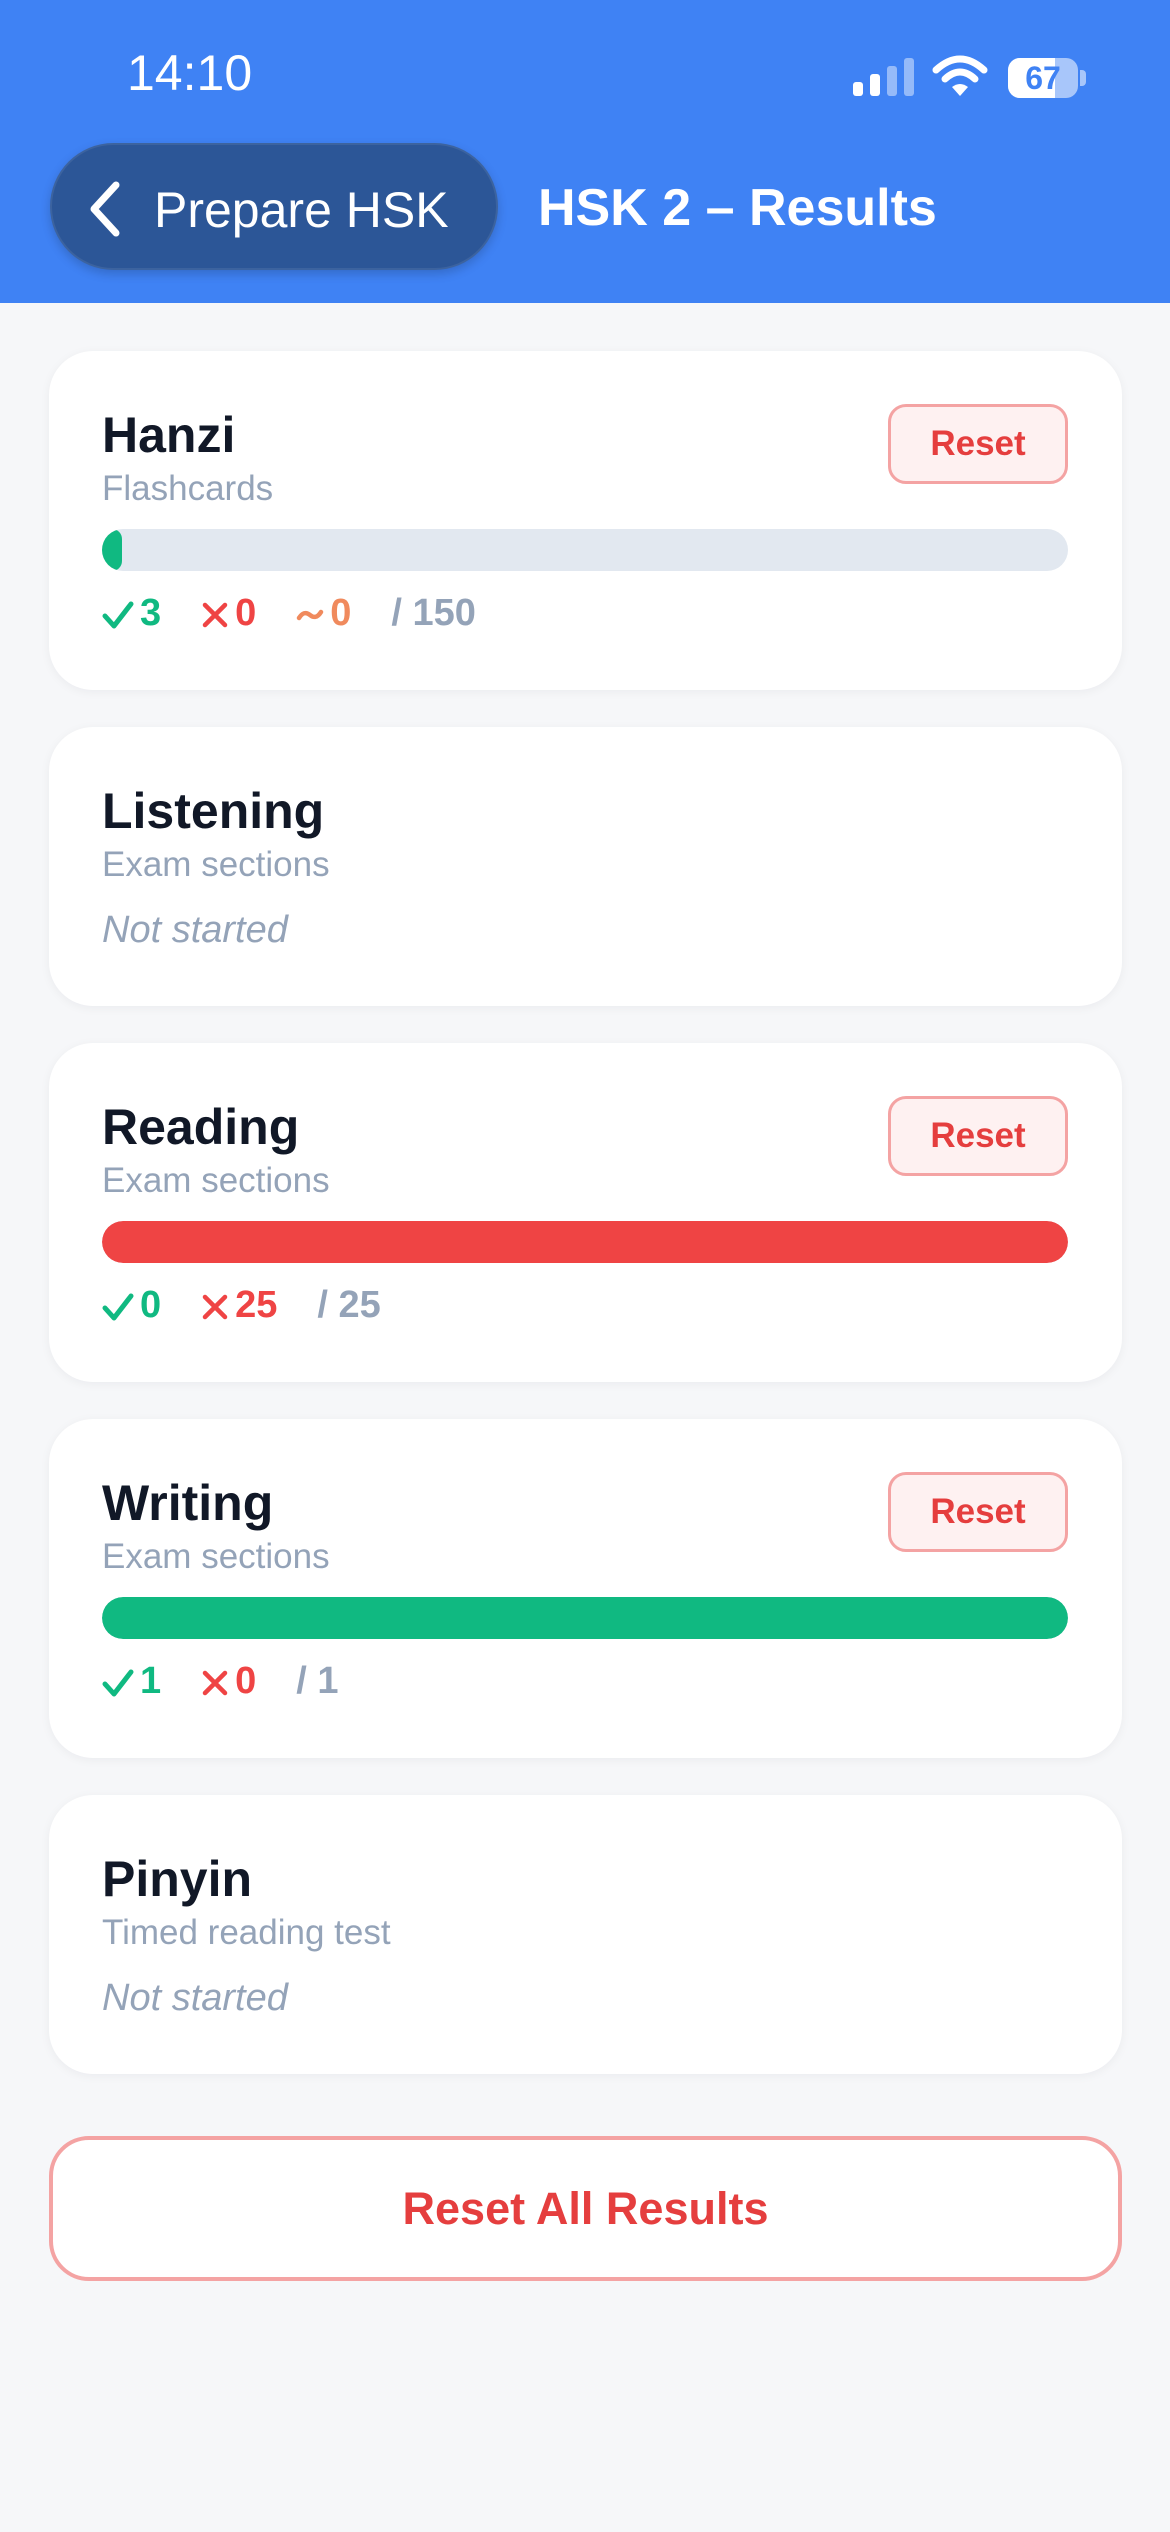  Describe the element at coordinates (585, 151) in the screenshot. I see `header-bar: 14:10 67 Prepare HSK HSK 2 – Results` at that location.